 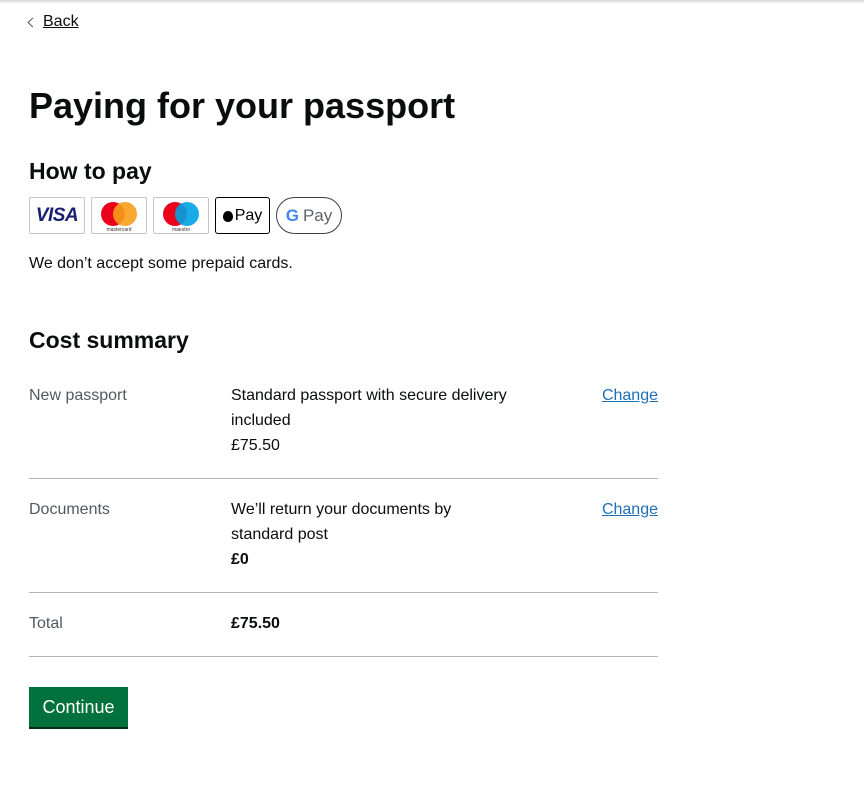 I want to click on summary-key: New passport, so click(x=78, y=395).